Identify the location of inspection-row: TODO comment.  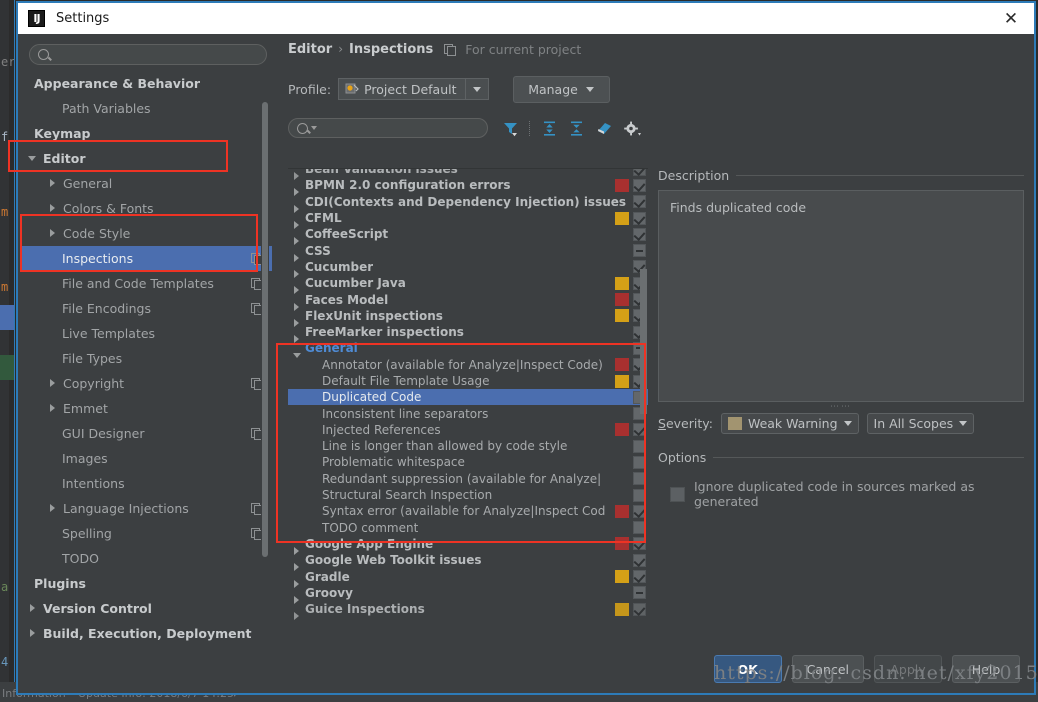
(468, 528).